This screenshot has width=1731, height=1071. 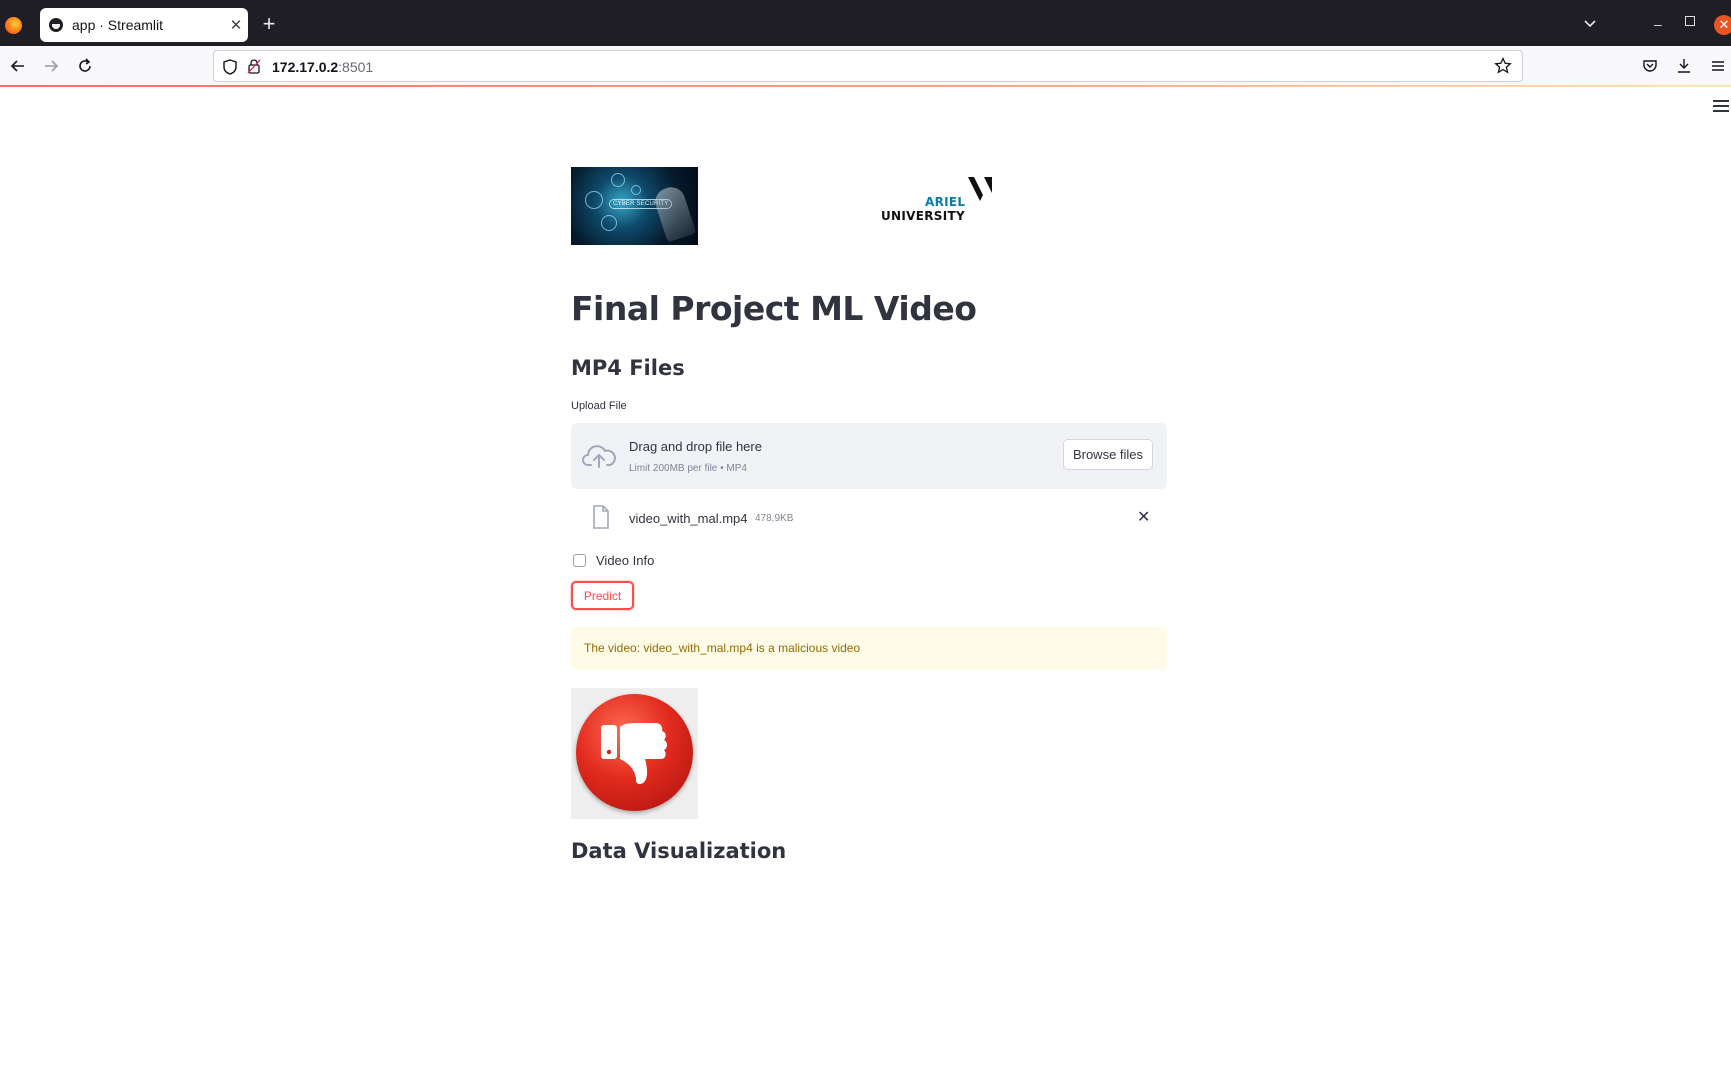 What do you see at coordinates (628, 368) in the screenshot?
I see `section-heading: MP4 Files` at bounding box center [628, 368].